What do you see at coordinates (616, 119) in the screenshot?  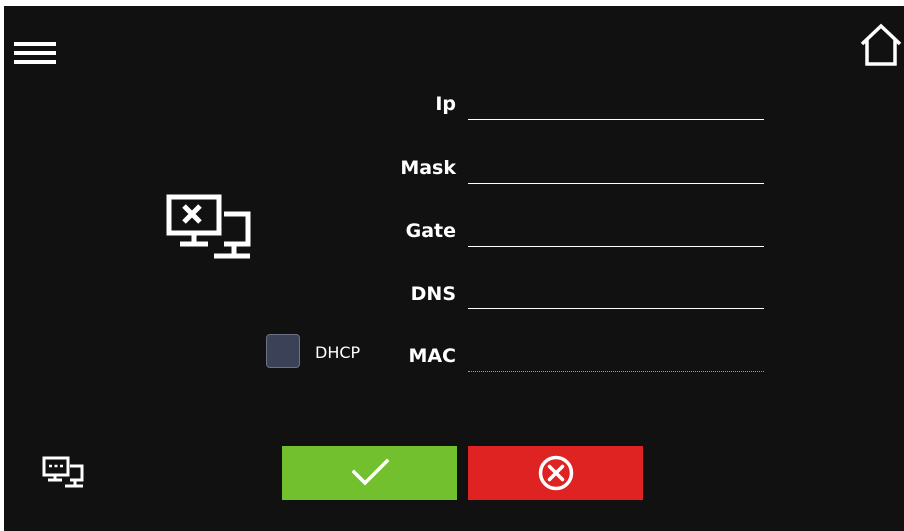 I see `ip-field` at bounding box center [616, 119].